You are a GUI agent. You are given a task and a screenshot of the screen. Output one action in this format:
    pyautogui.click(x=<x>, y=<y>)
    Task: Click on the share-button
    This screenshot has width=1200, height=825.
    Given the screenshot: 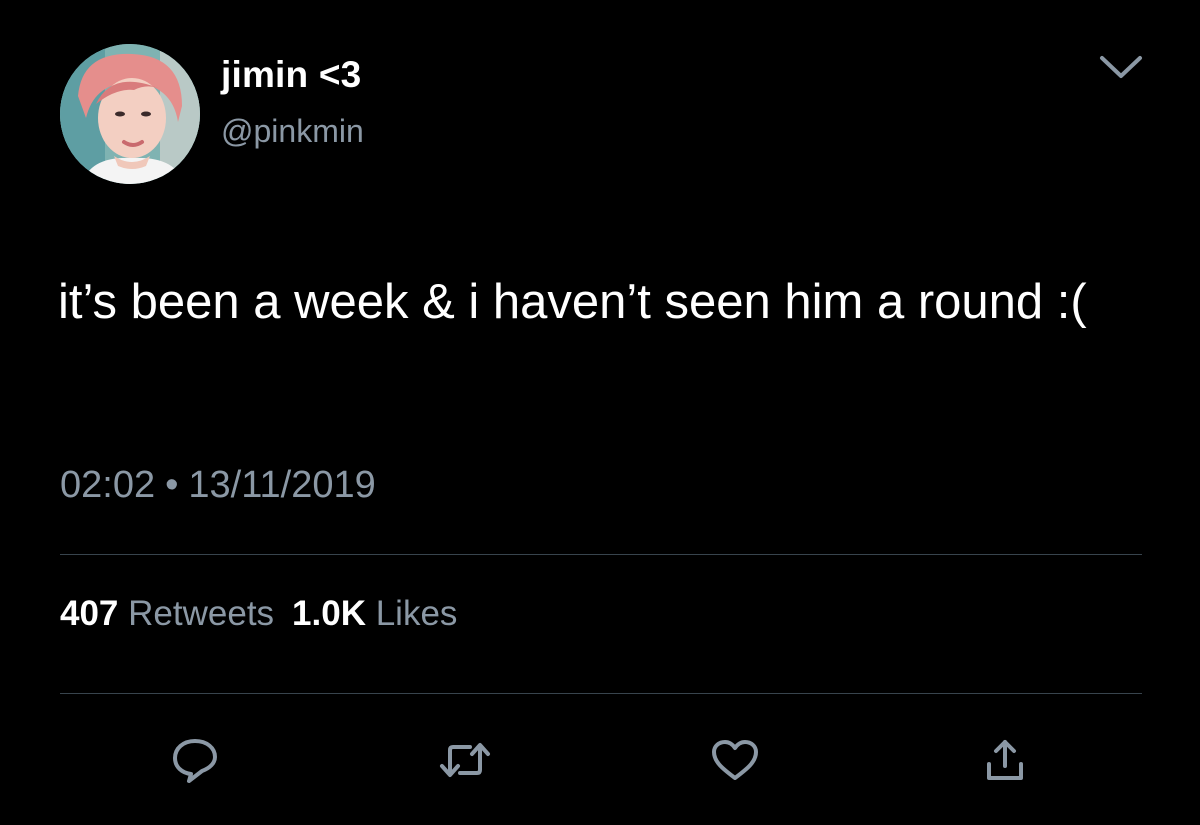 What is the action you would take?
    pyautogui.click(x=1005, y=760)
    